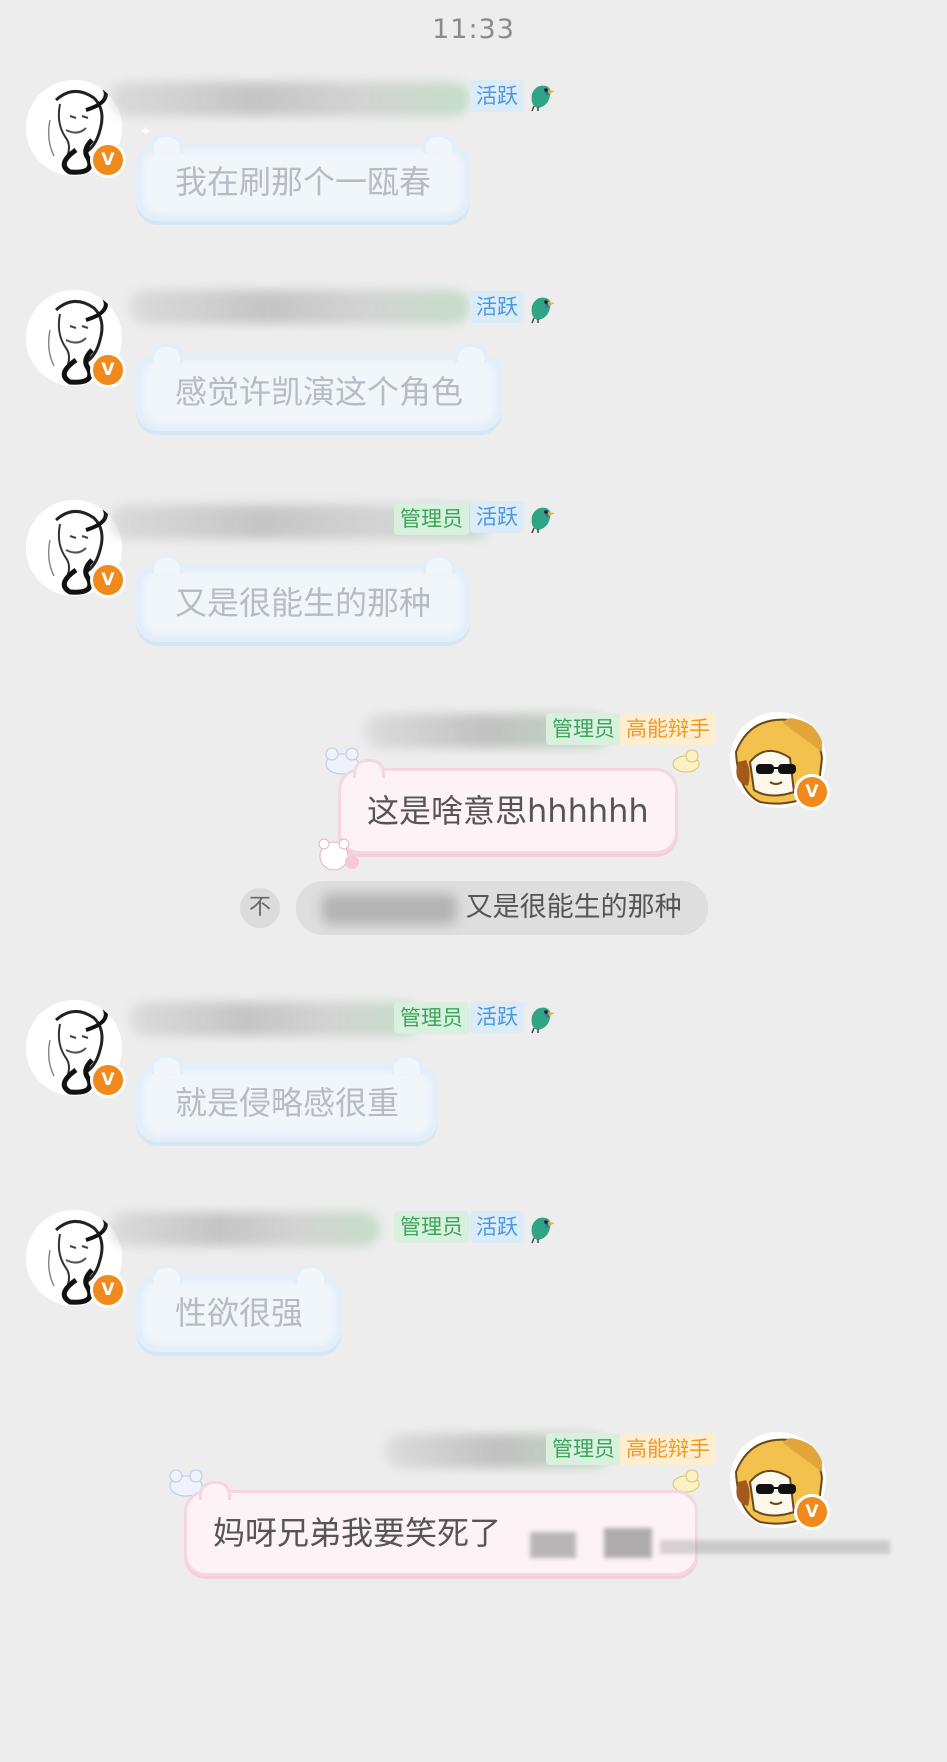 This screenshot has width=947, height=1762. What do you see at coordinates (303, 177) in the screenshot?
I see `message-bubble: 我在刷那个一瓯春` at bounding box center [303, 177].